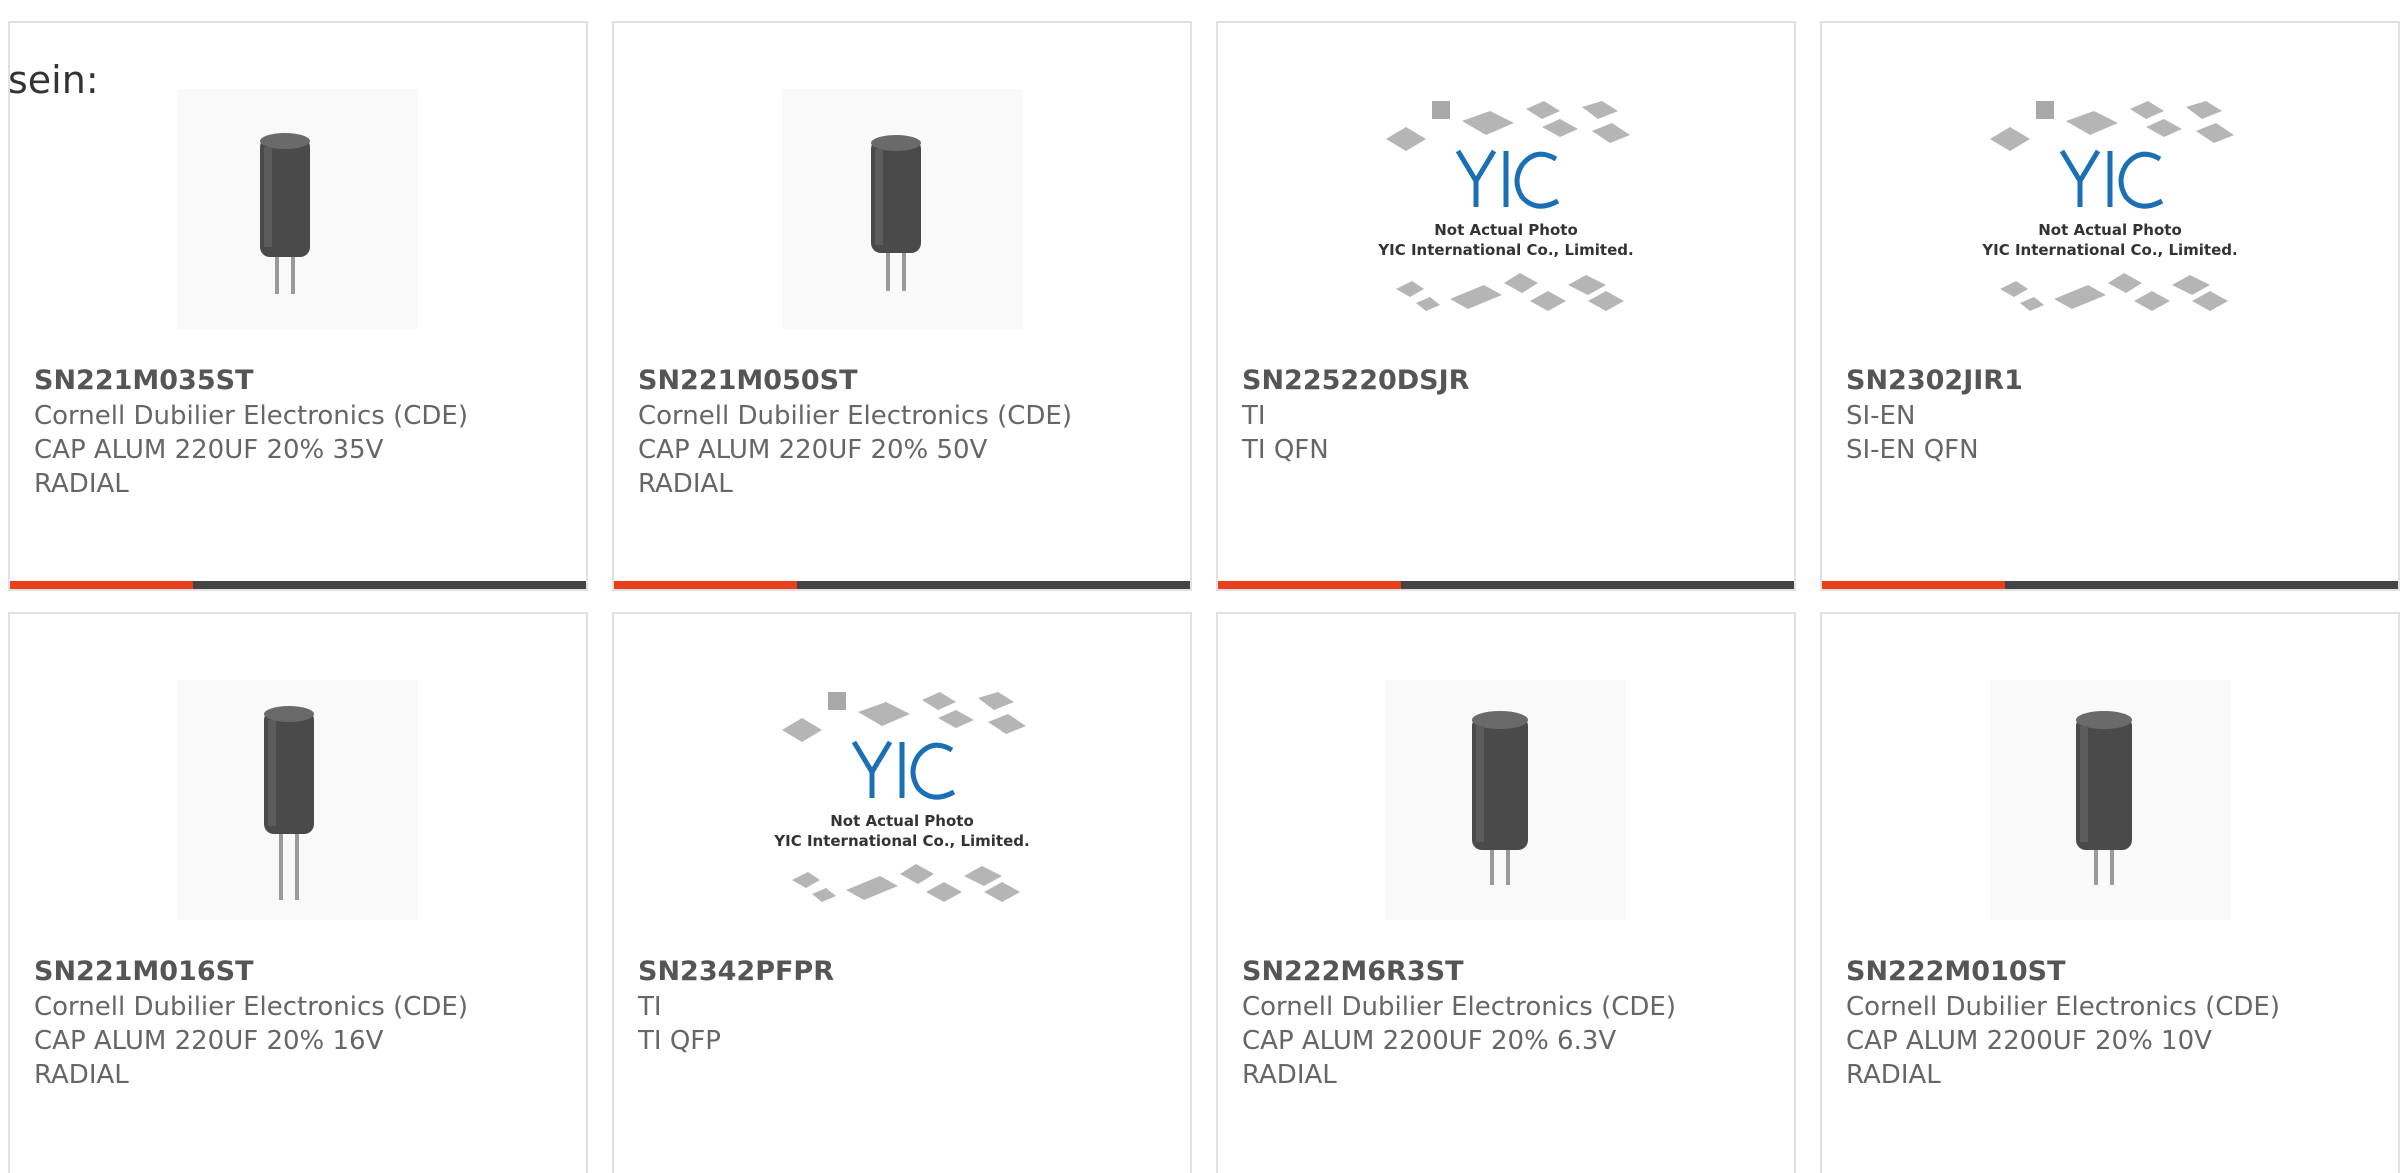  What do you see at coordinates (2112, 972) in the screenshot?
I see `part-number-link: SN222M010ST` at bounding box center [2112, 972].